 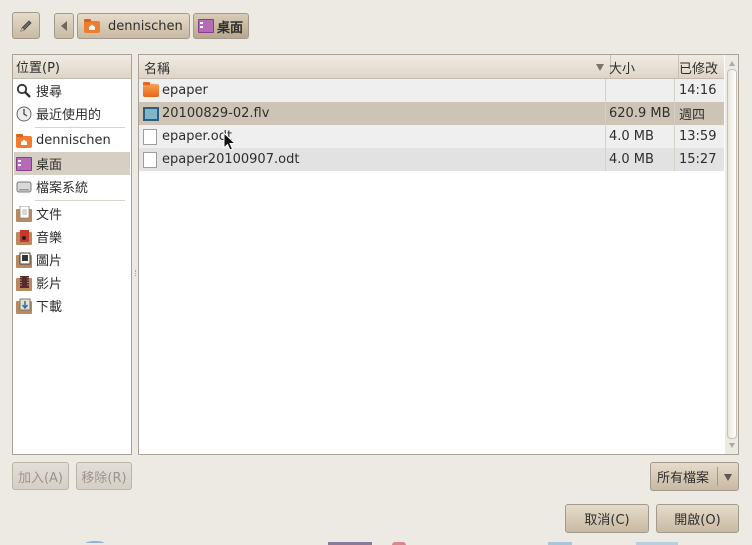 What do you see at coordinates (622, 69) in the screenshot?
I see `column-header-label: 大小` at bounding box center [622, 69].